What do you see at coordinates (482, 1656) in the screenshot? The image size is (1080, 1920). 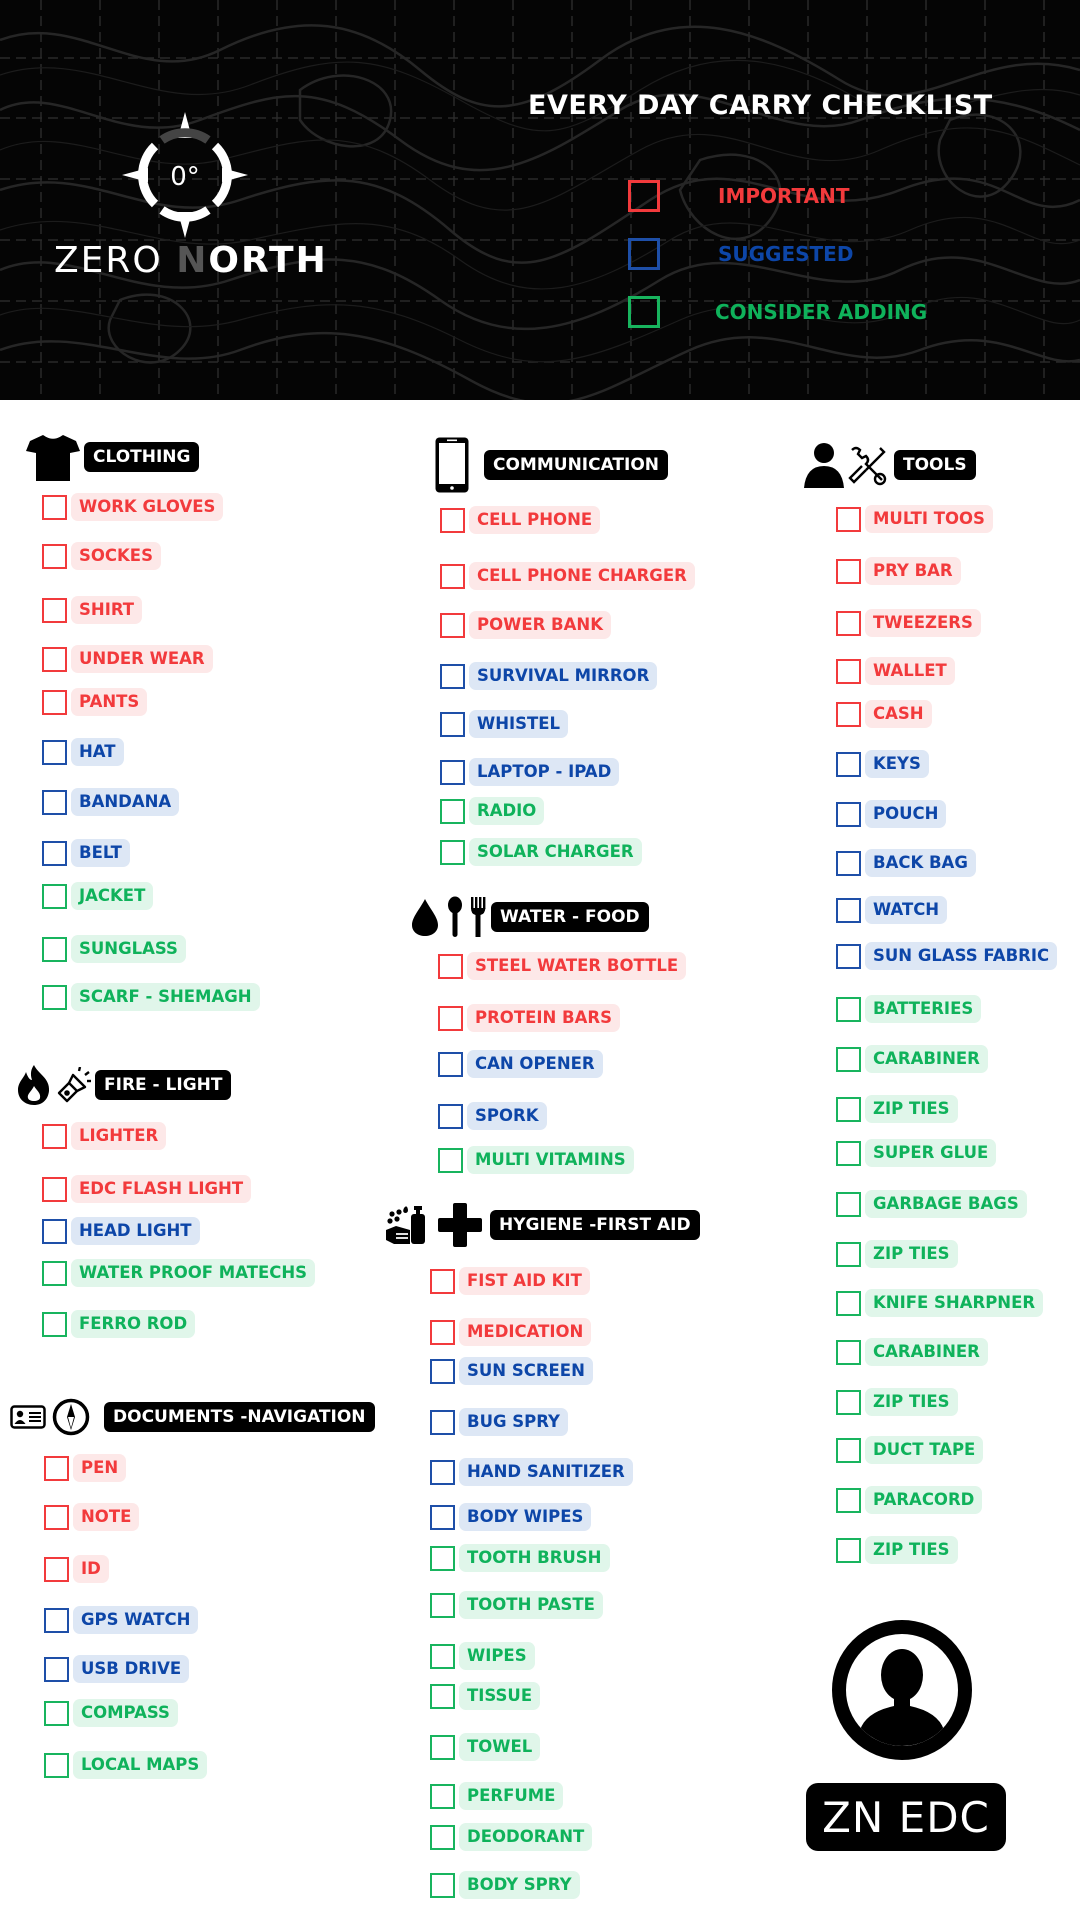 I see `checklist-item: WIPES` at bounding box center [482, 1656].